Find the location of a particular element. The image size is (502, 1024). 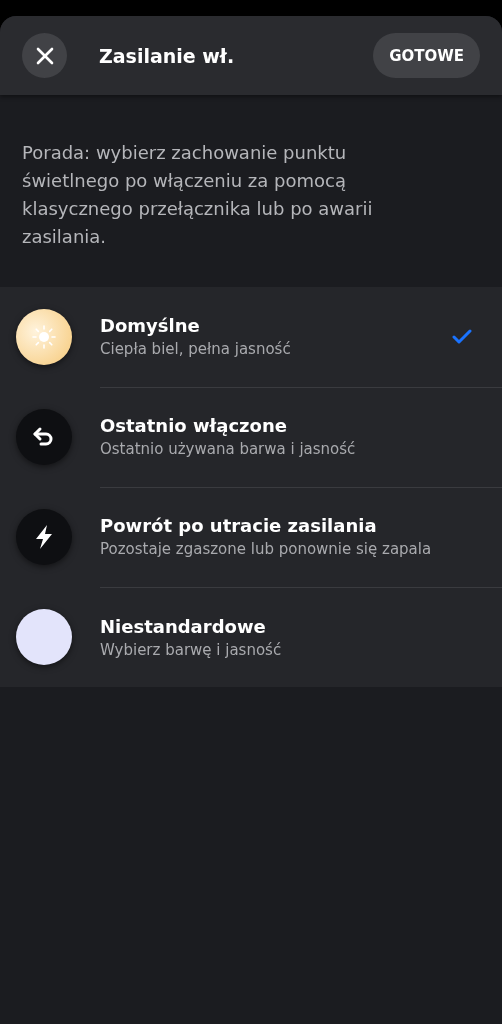

tip-text: Porada: wybierz zachowanie punktu świetlnego po włączeniu za pomocą klasycznego przełącznika lub po awarii zasilania. is located at coordinates (197, 195).